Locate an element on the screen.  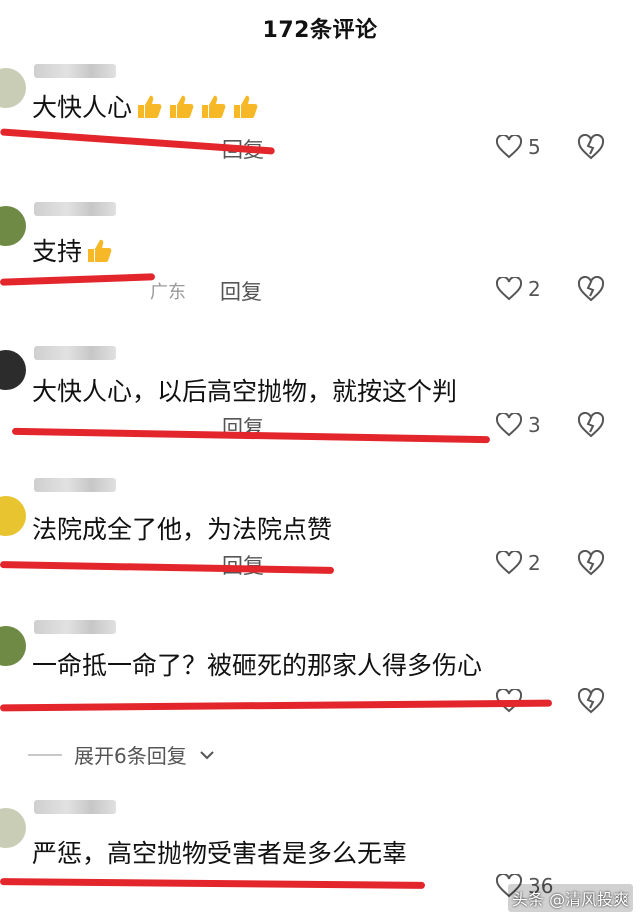
comment-text: 严惩，高空抛物受害者是多么无辜 is located at coordinates (219, 852).